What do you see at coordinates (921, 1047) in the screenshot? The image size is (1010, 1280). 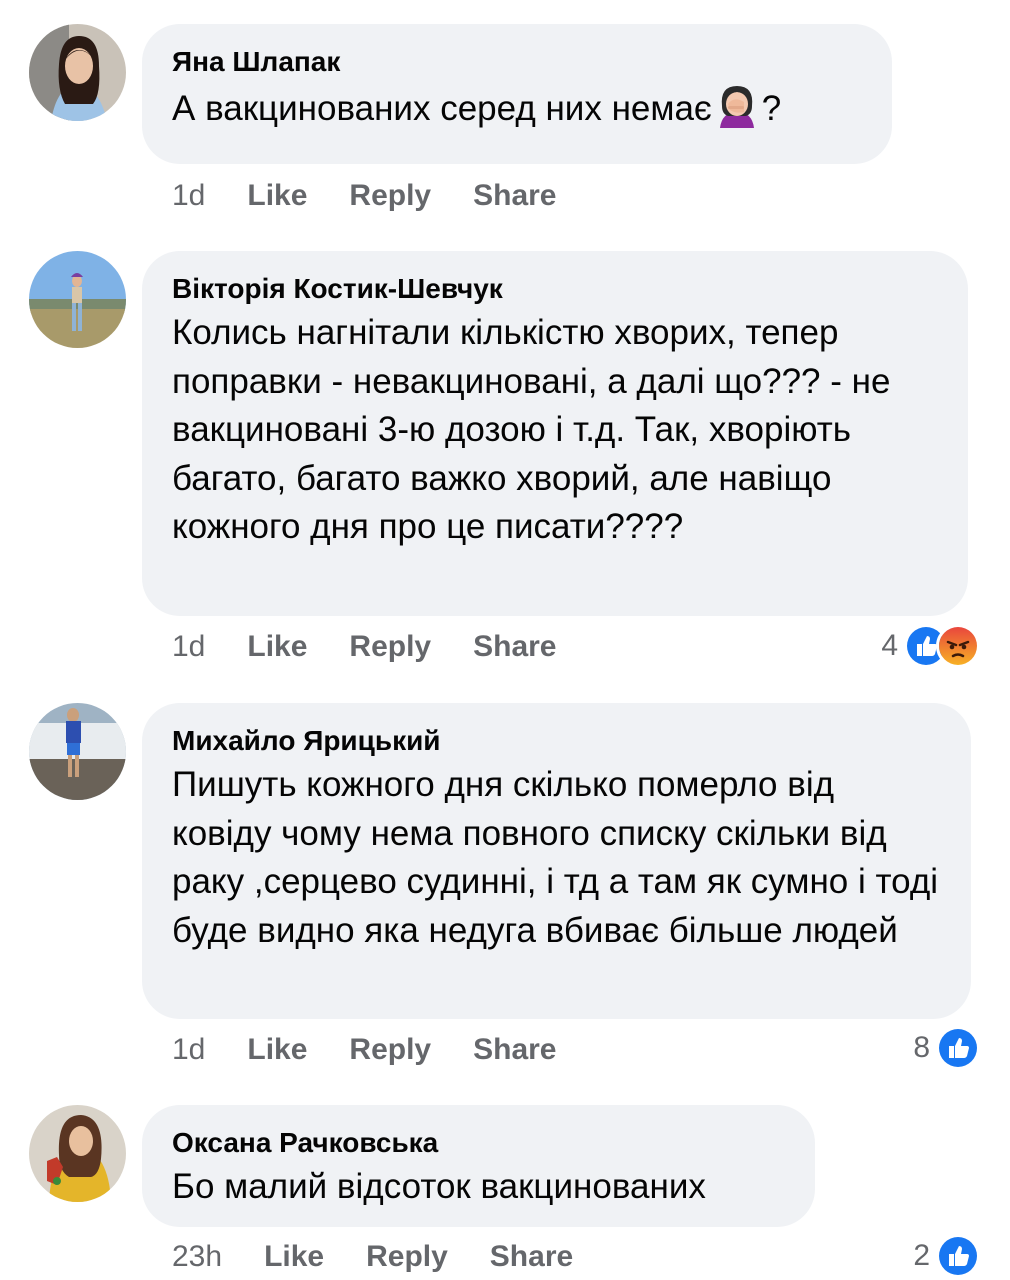 I see `reaction-count: 8` at bounding box center [921, 1047].